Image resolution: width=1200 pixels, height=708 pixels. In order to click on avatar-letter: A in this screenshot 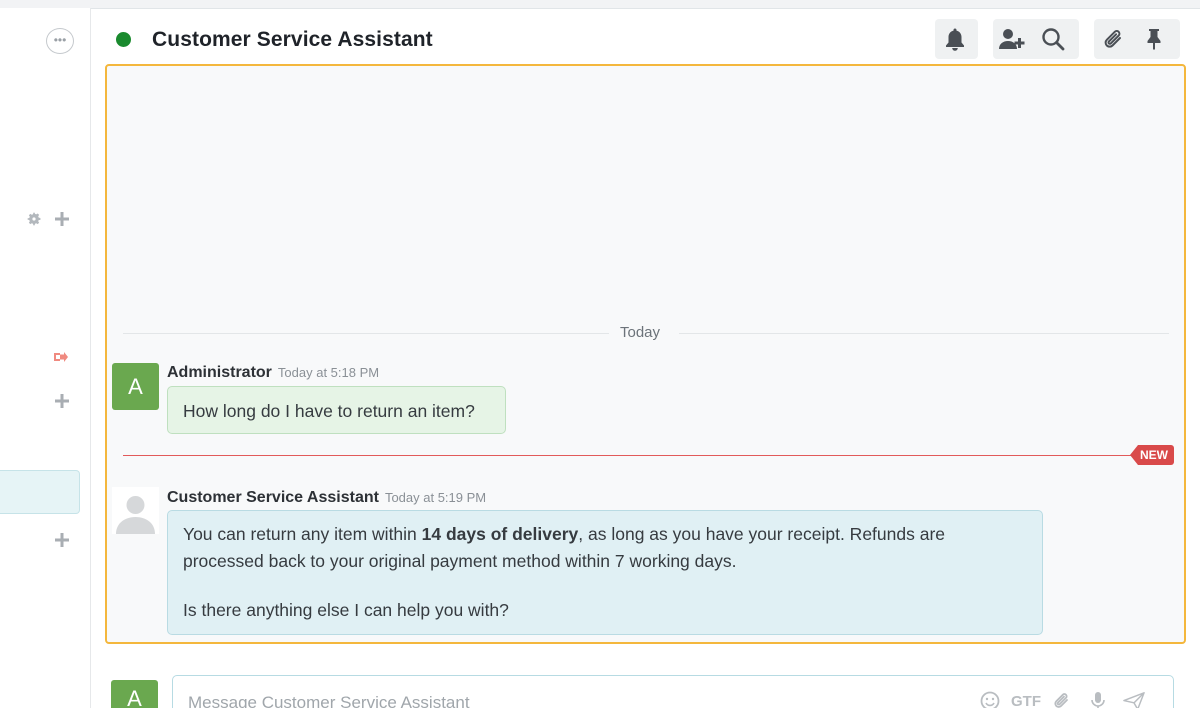, I will do `click(135, 386)`.